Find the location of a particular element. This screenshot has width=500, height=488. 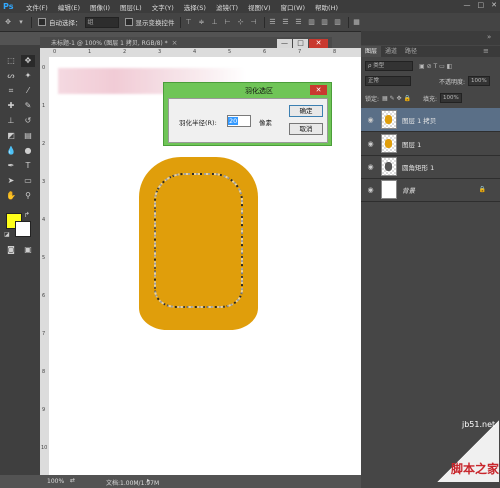

selection-marquee-highlight is located at coordinates (198, 240).